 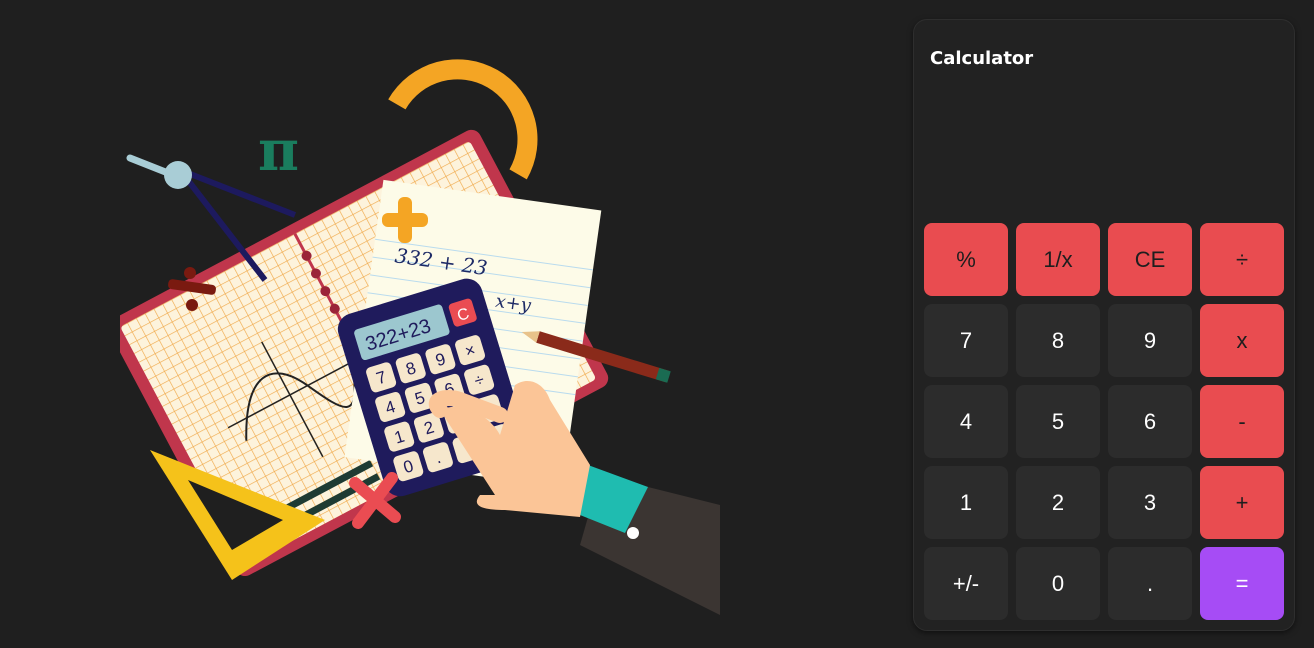 What do you see at coordinates (1242, 340) in the screenshot?
I see `key-multiply: x` at bounding box center [1242, 340].